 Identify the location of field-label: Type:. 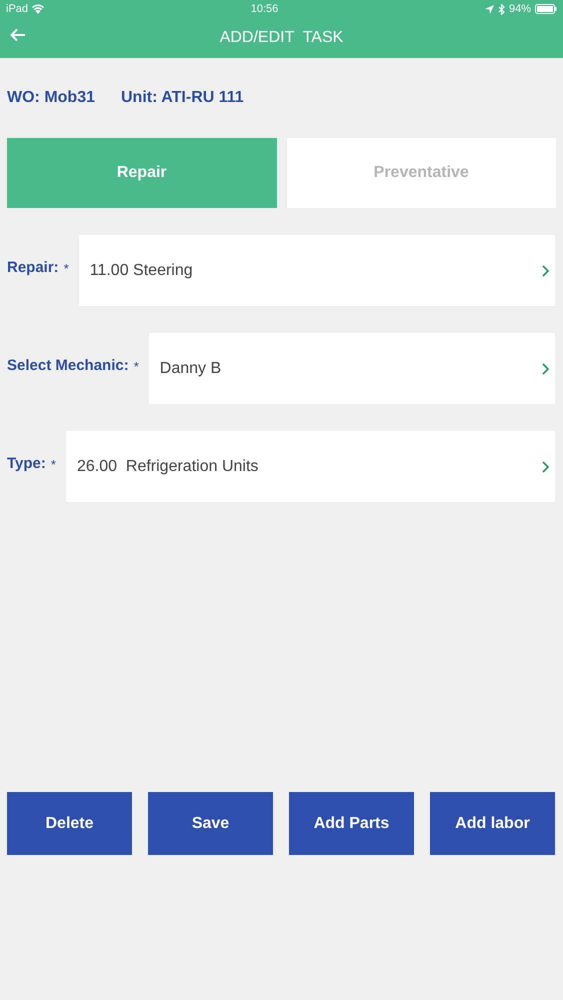
(26, 464).